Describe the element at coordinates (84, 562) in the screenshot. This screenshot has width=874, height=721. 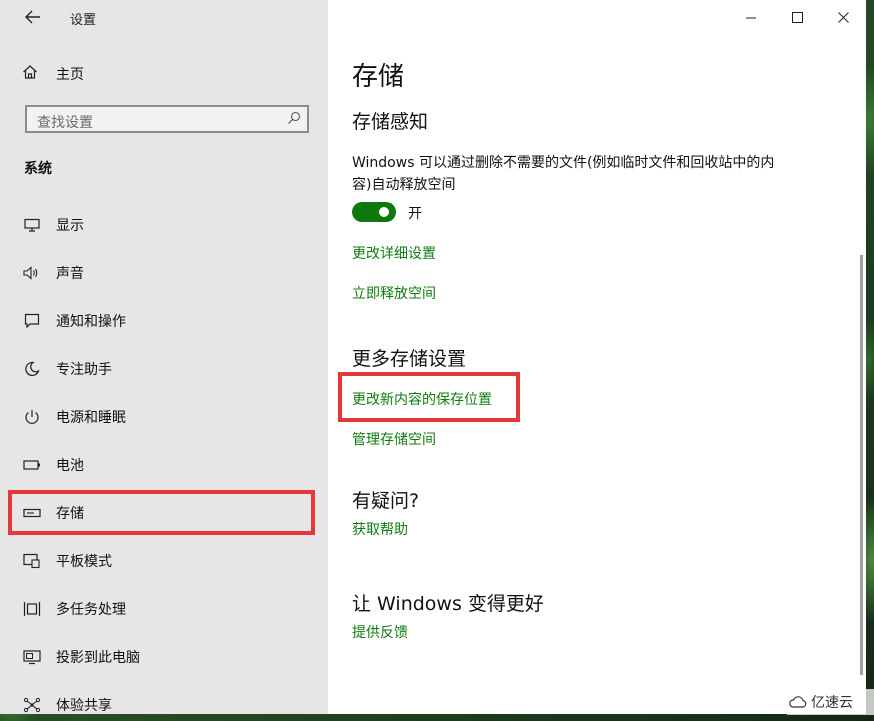
I see `sidebar-item-label: 平板模式` at that location.